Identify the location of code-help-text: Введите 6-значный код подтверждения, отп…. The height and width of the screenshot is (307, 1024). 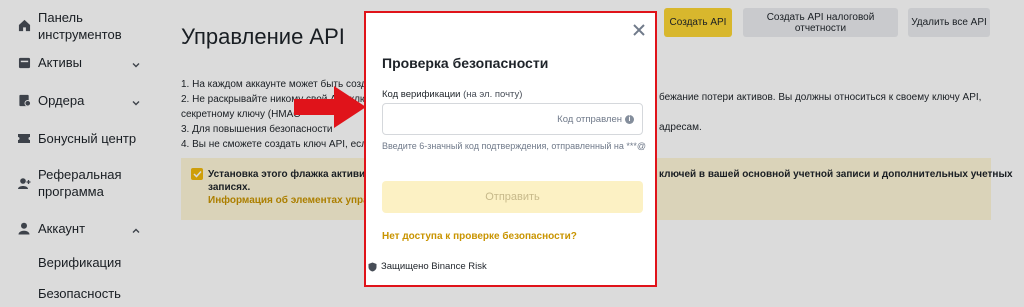
(514, 146).